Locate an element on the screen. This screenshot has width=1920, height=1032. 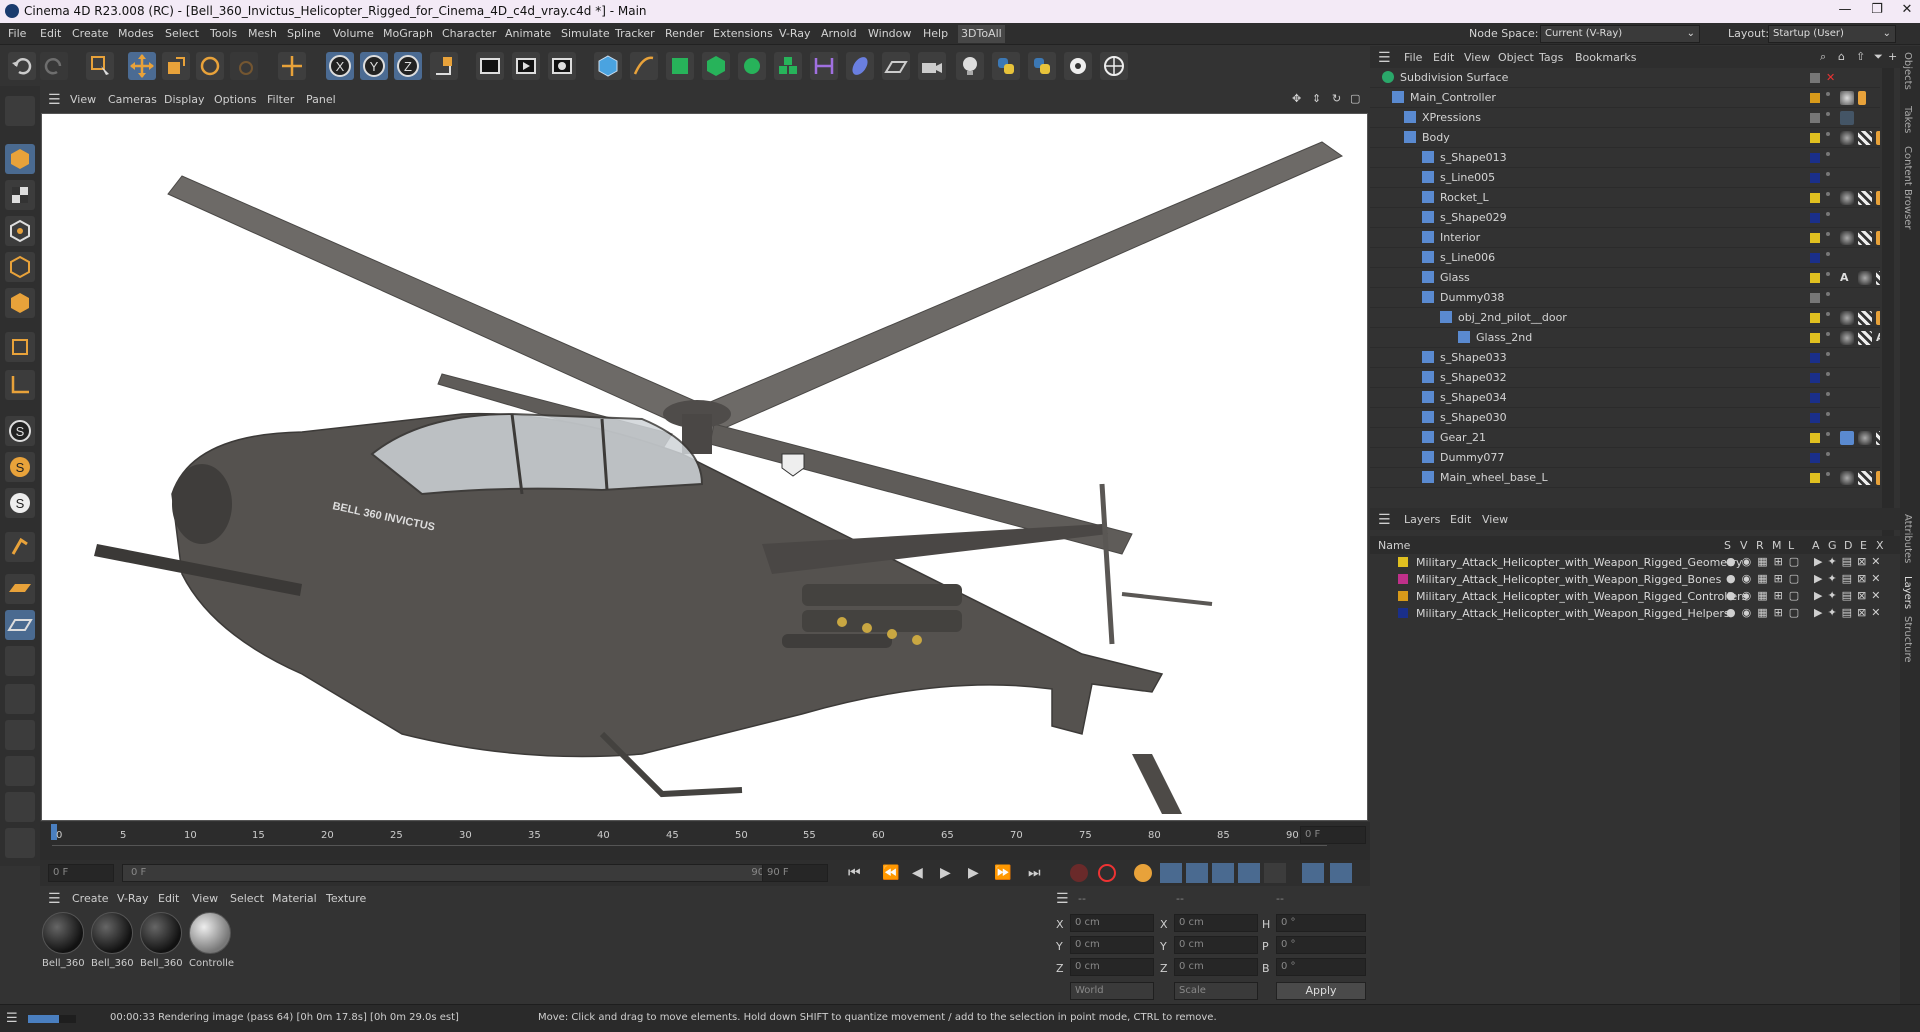
object-row: Rocket_L is located at coordinates (1625, 198).